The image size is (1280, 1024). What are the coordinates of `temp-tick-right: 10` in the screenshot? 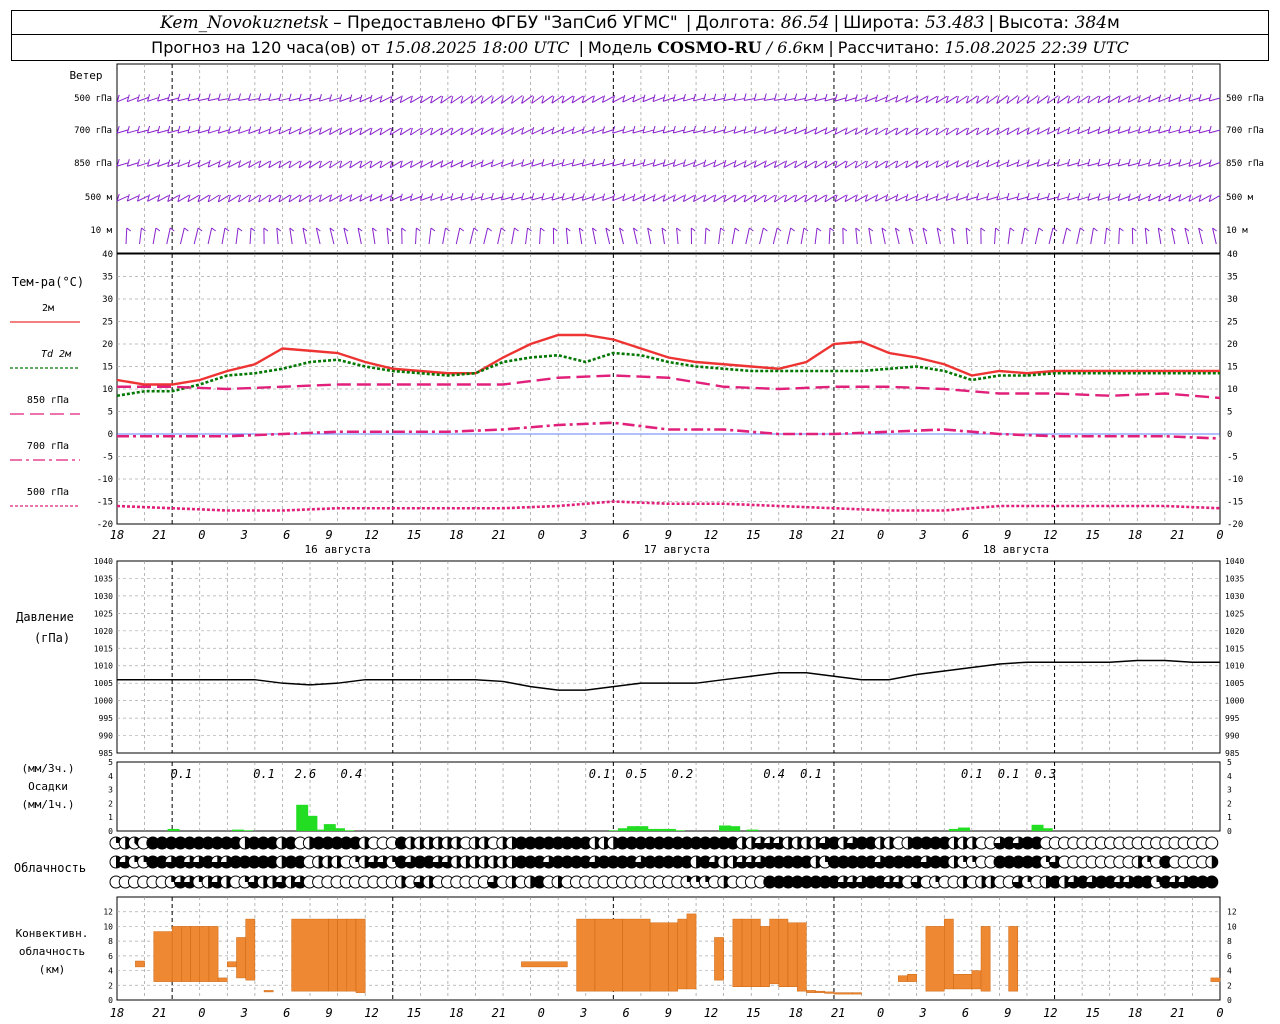 It's located at (1232, 390).